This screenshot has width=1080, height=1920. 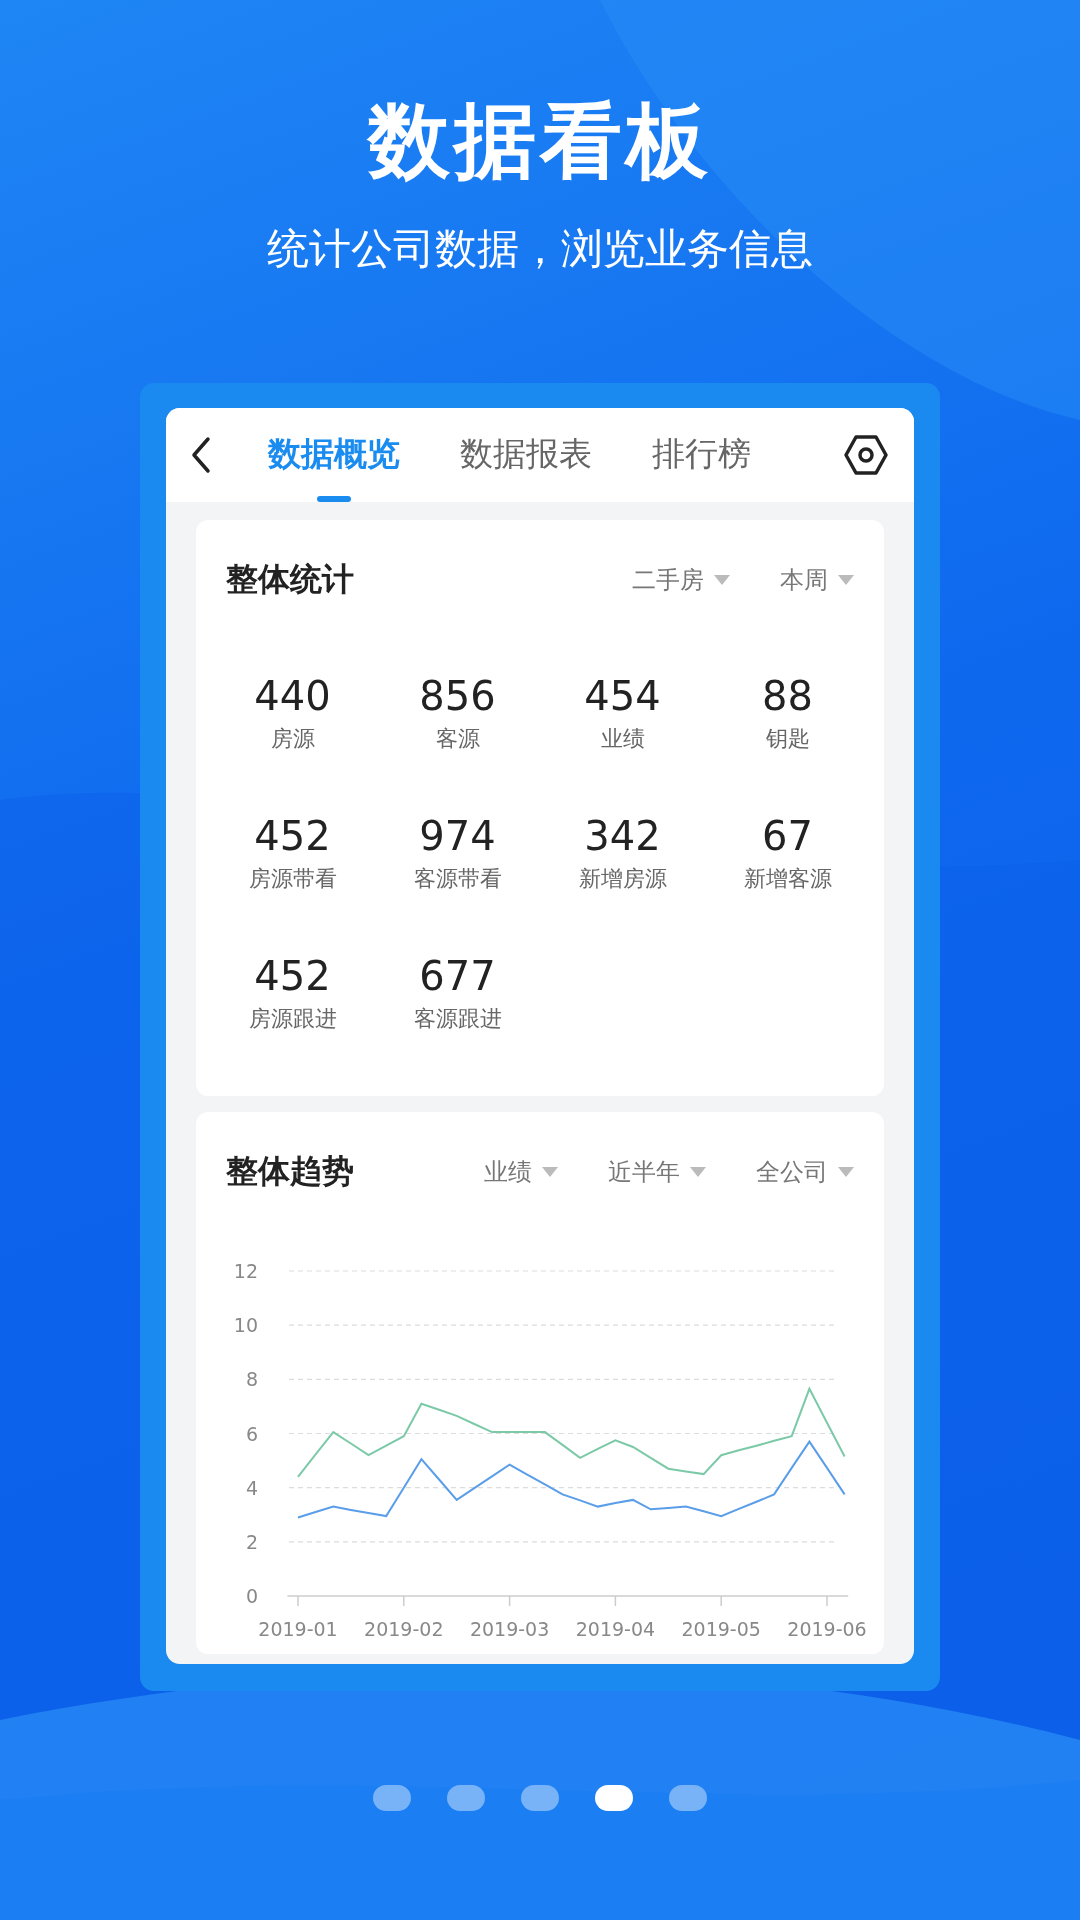 I want to click on stat-label: 客源跟进, so click(x=457, y=1018).